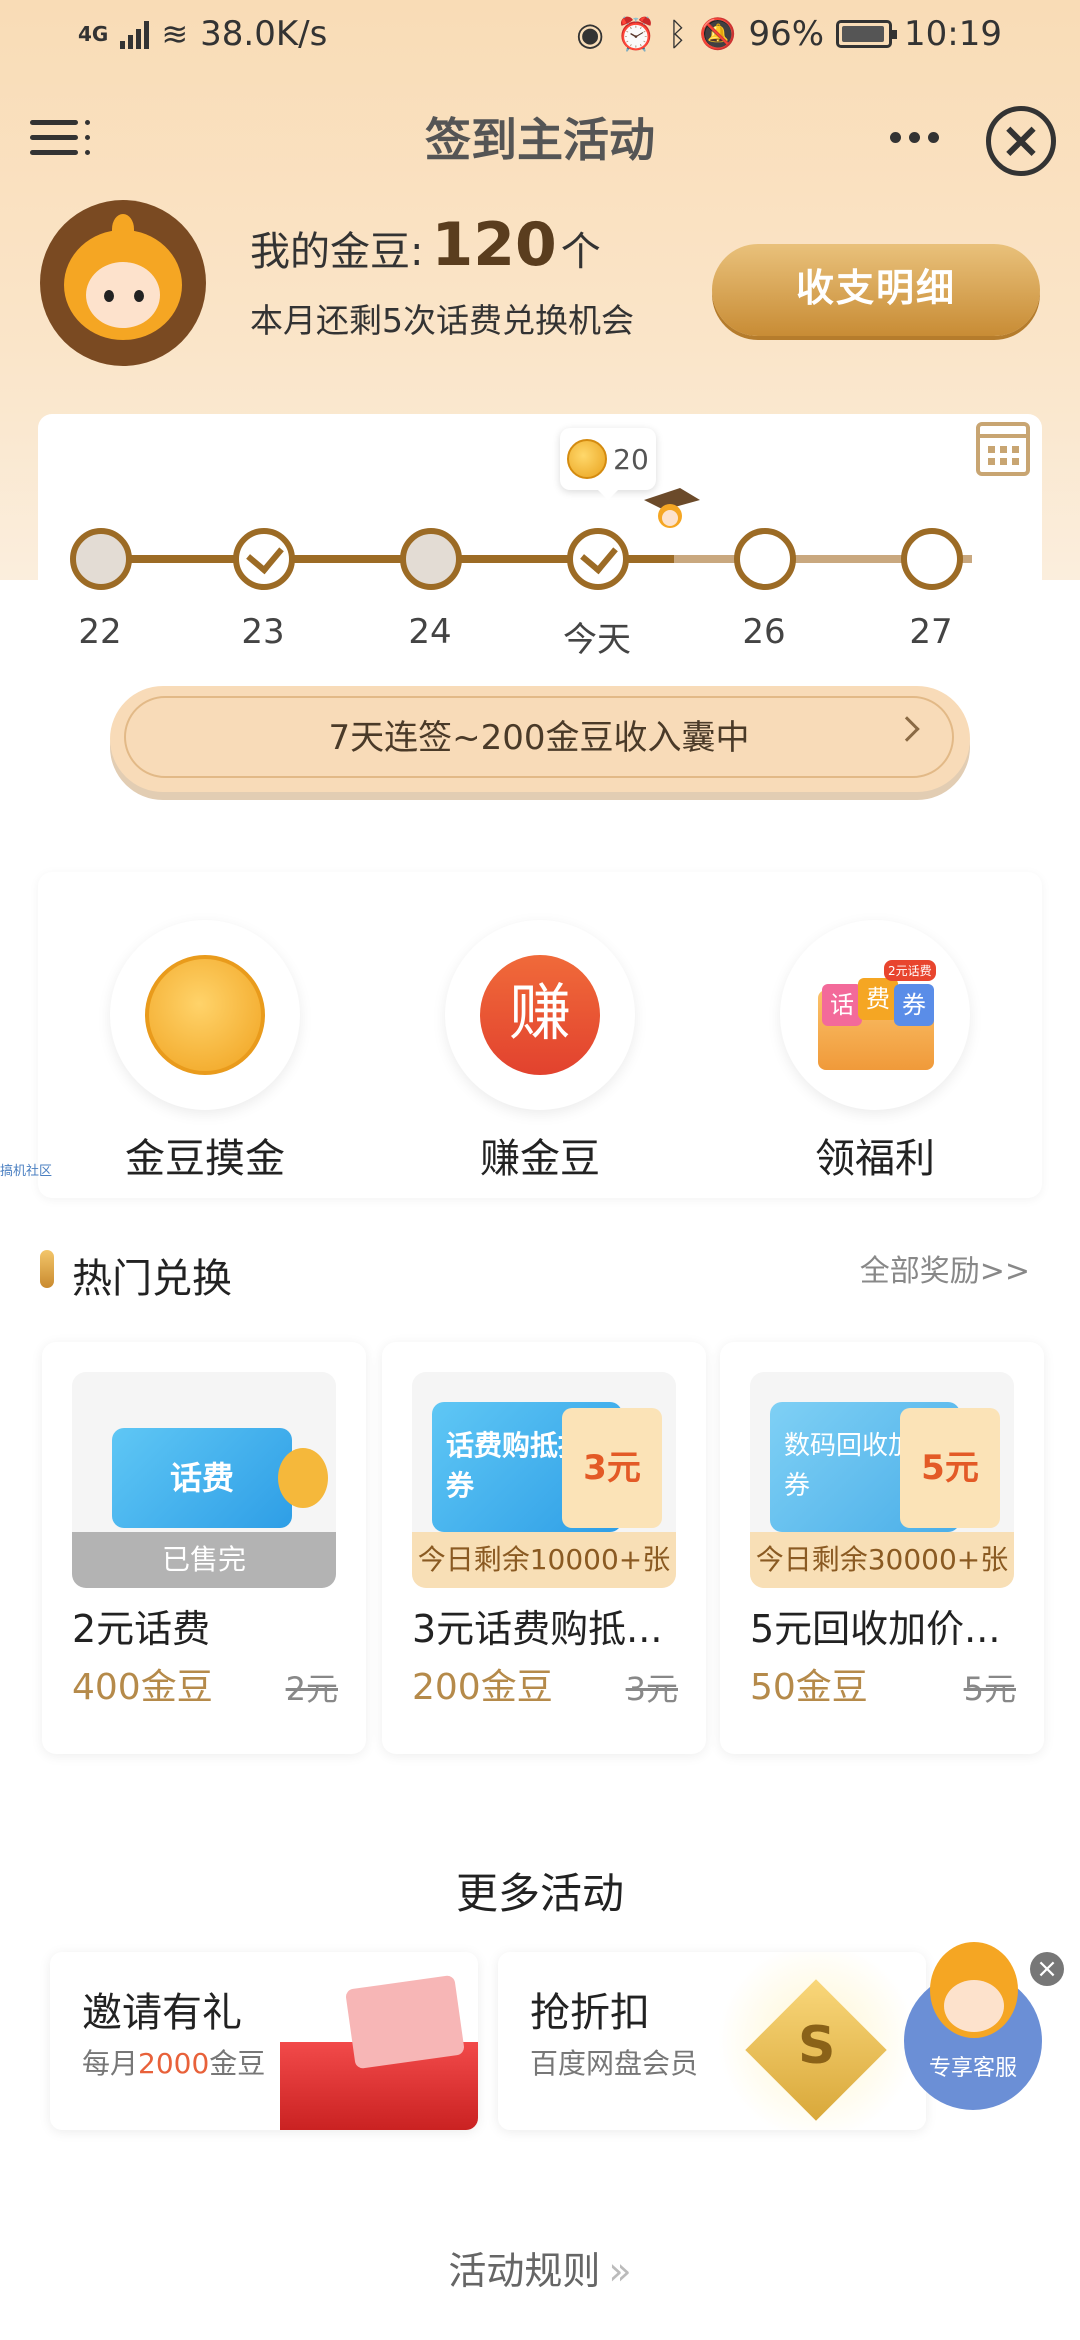 The height and width of the screenshot is (2340, 1080). Describe the element at coordinates (26, 1171) in the screenshot. I see `watermark: 搞机社区` at that location.